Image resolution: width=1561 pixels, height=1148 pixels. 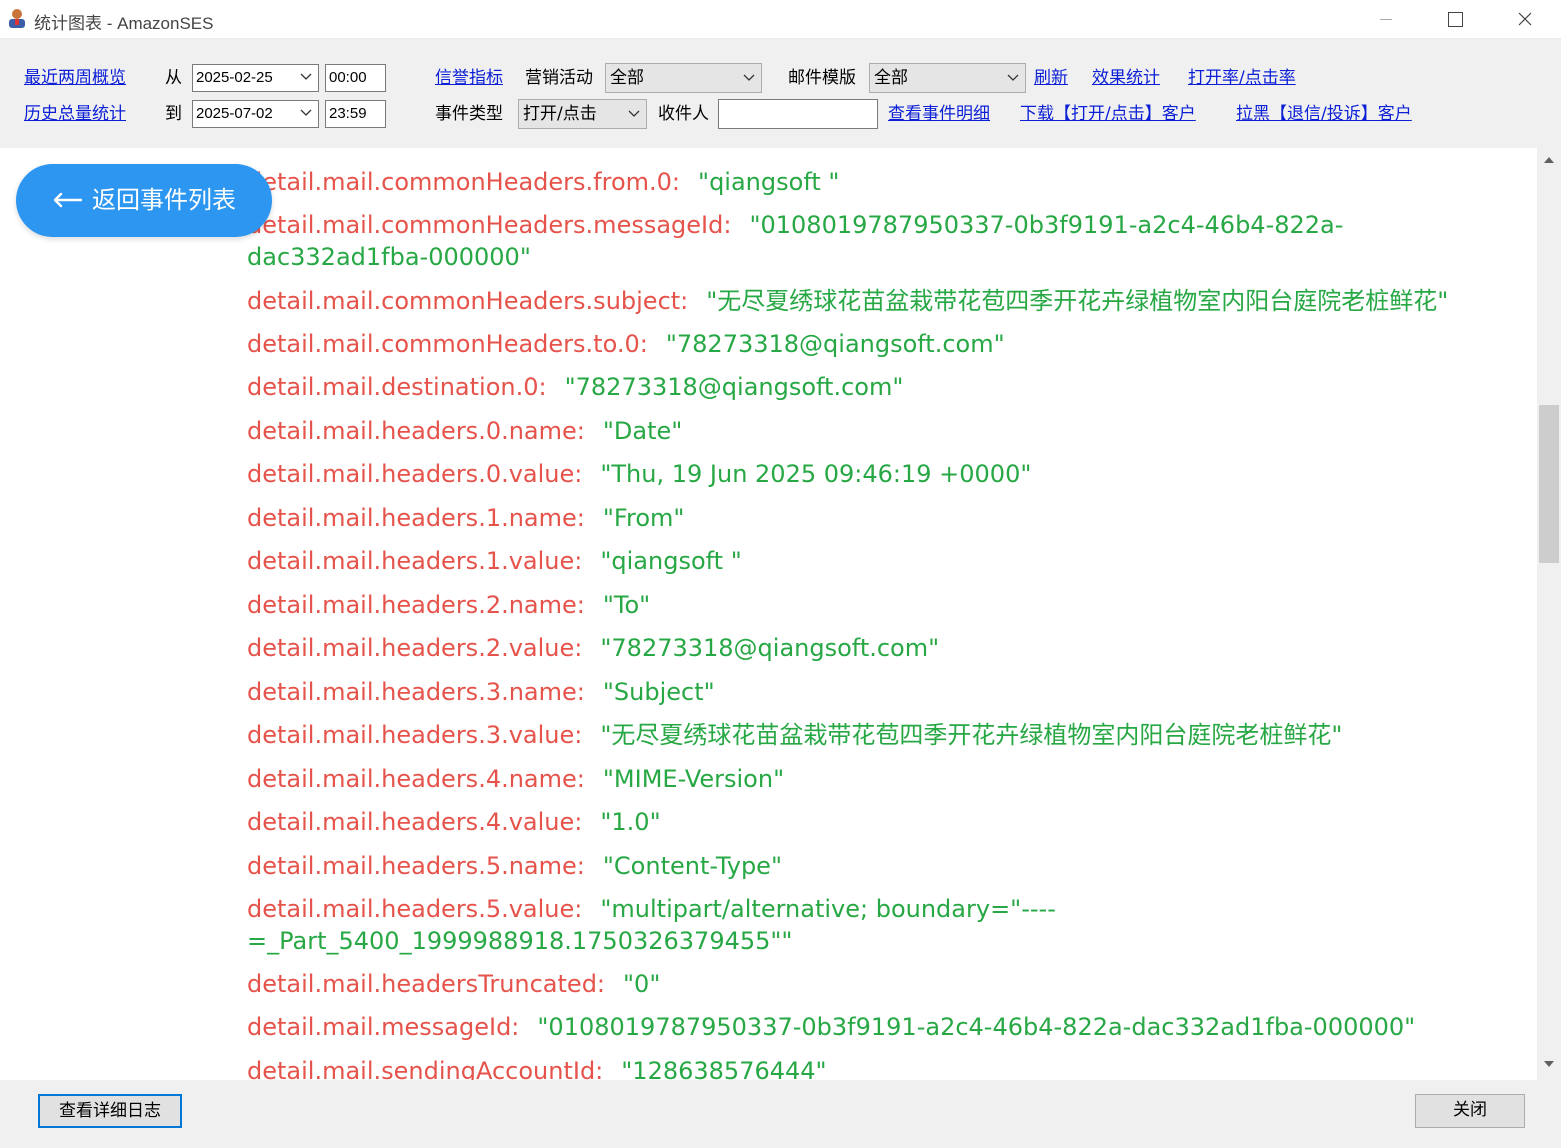 I want to click on detail-key: detail.mail.headers.2.name:, so click(x=416, y=605).